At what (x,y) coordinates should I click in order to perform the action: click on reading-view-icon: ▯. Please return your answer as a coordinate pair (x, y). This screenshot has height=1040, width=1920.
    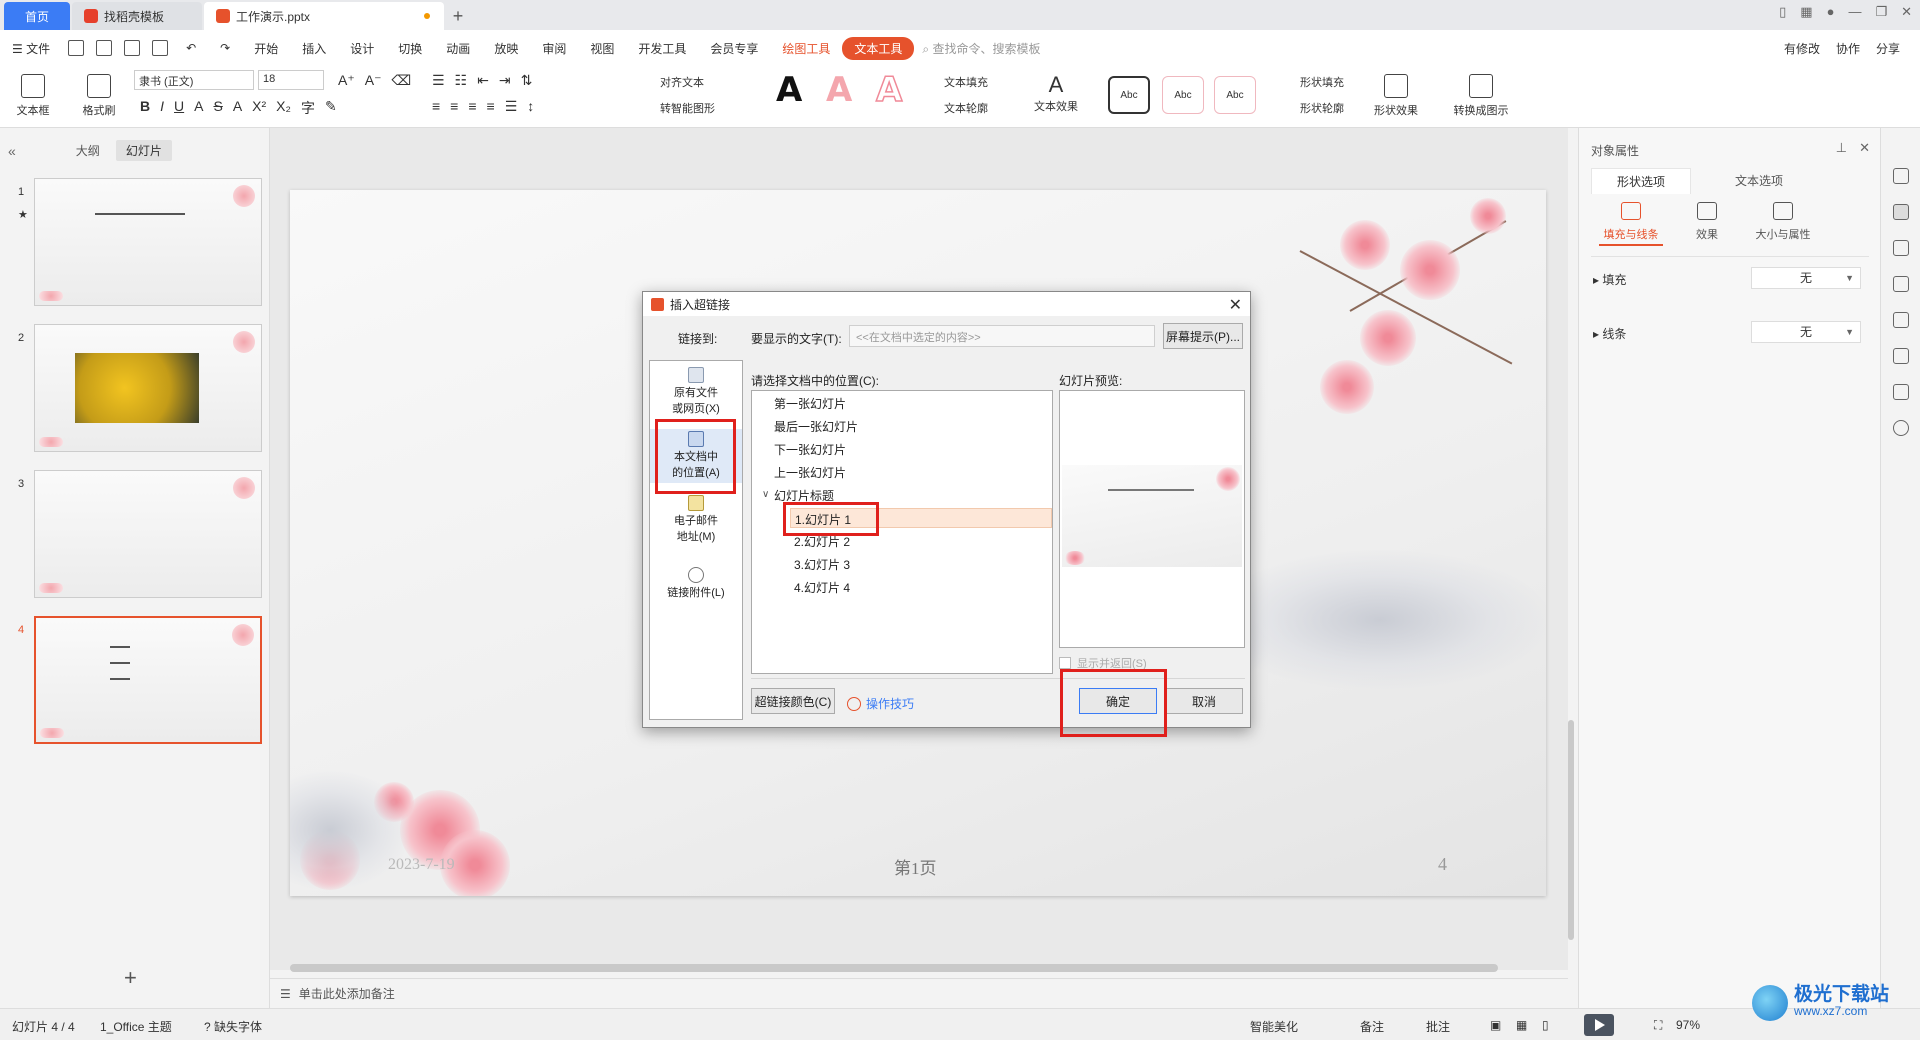
    Looking at the image, I should click on (1545, 1025).